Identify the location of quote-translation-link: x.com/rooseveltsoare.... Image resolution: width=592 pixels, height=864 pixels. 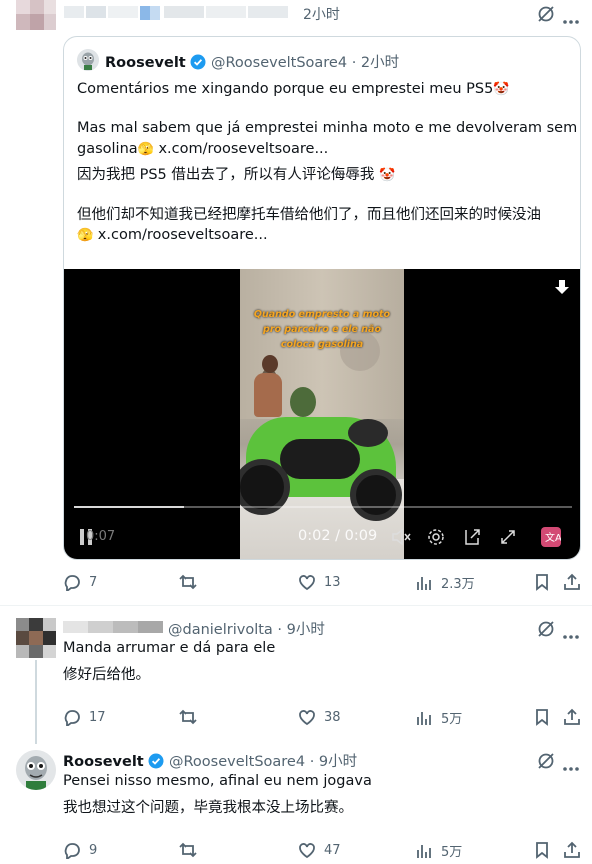
(183, 235).